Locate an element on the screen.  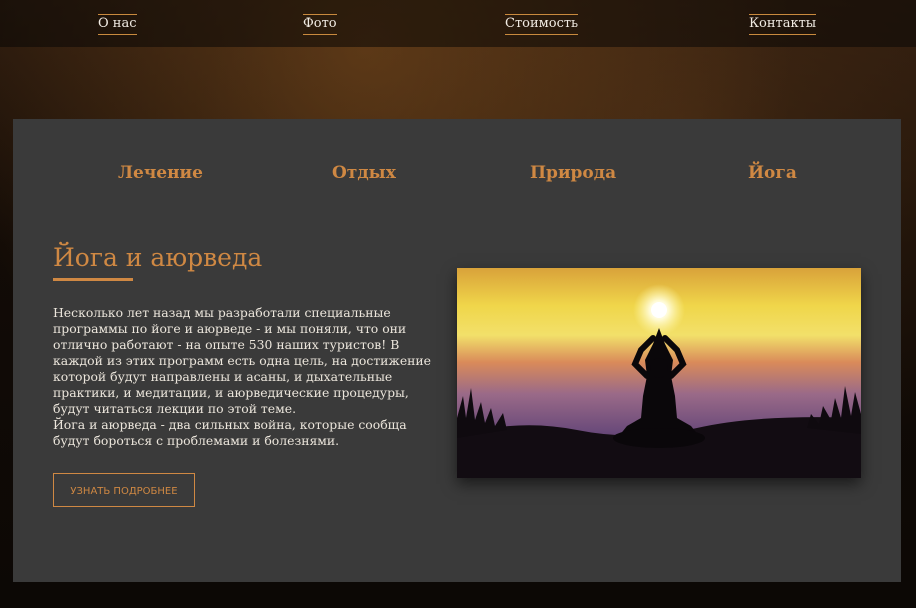
section-title: Йога и аюрведа is located at coordinates (158, 257).